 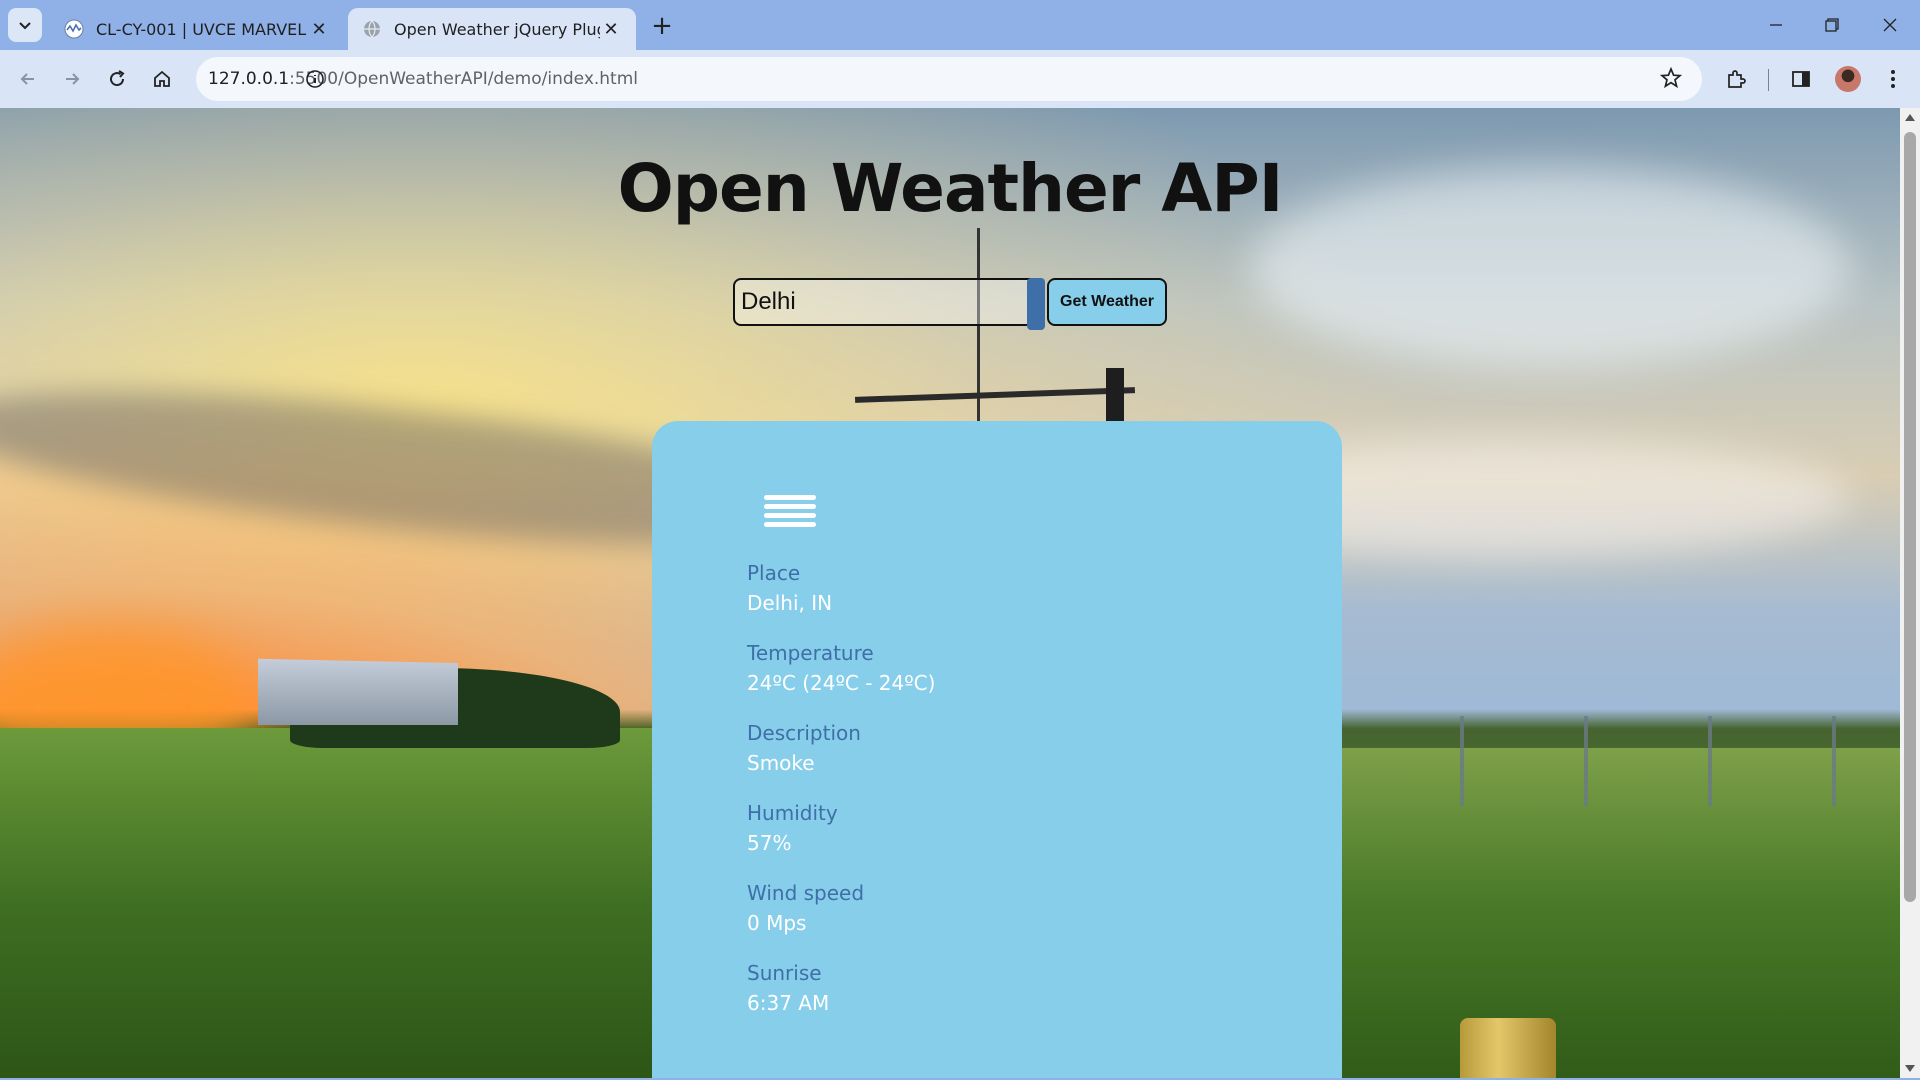 I want to click on chevron-down-icon, so click(x=25, y=26).